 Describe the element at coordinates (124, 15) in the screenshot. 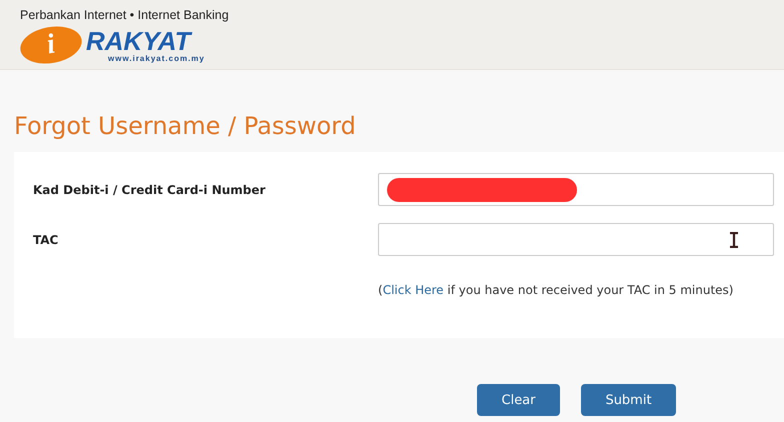

I see `tagline: Perbankan Internet • Internet Banking` at that location.